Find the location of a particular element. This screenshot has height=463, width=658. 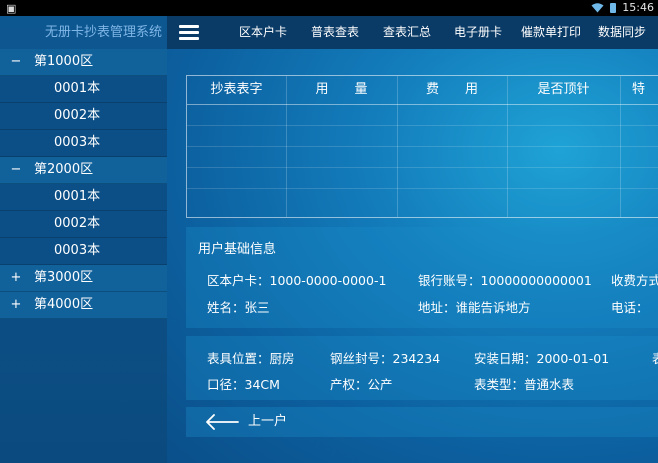

notification-icon: ▣ is located at coordinates (11, 8).